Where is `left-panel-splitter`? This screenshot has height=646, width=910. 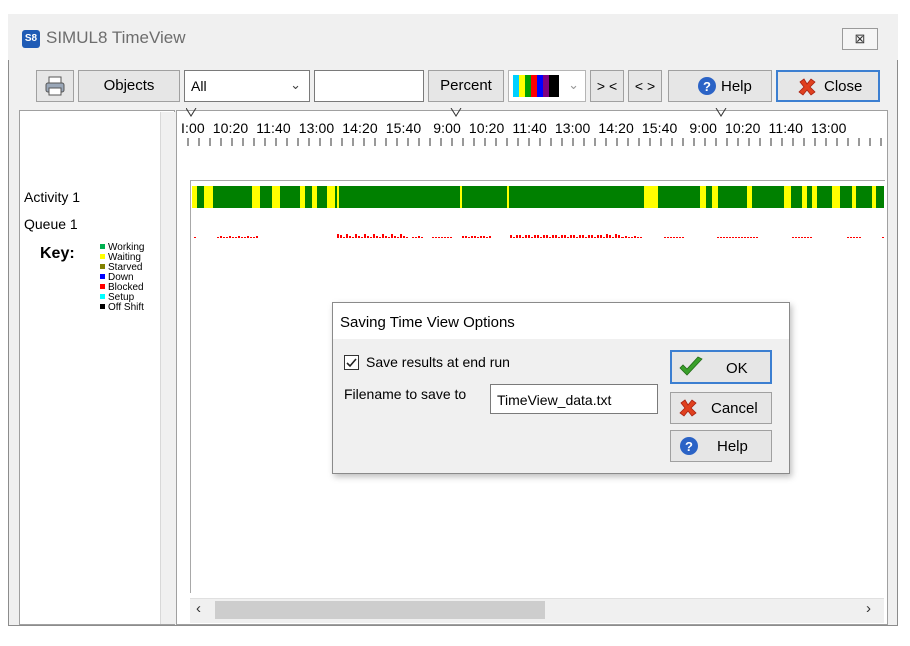
left-panel-splitter is located at coordinates (167, 368).